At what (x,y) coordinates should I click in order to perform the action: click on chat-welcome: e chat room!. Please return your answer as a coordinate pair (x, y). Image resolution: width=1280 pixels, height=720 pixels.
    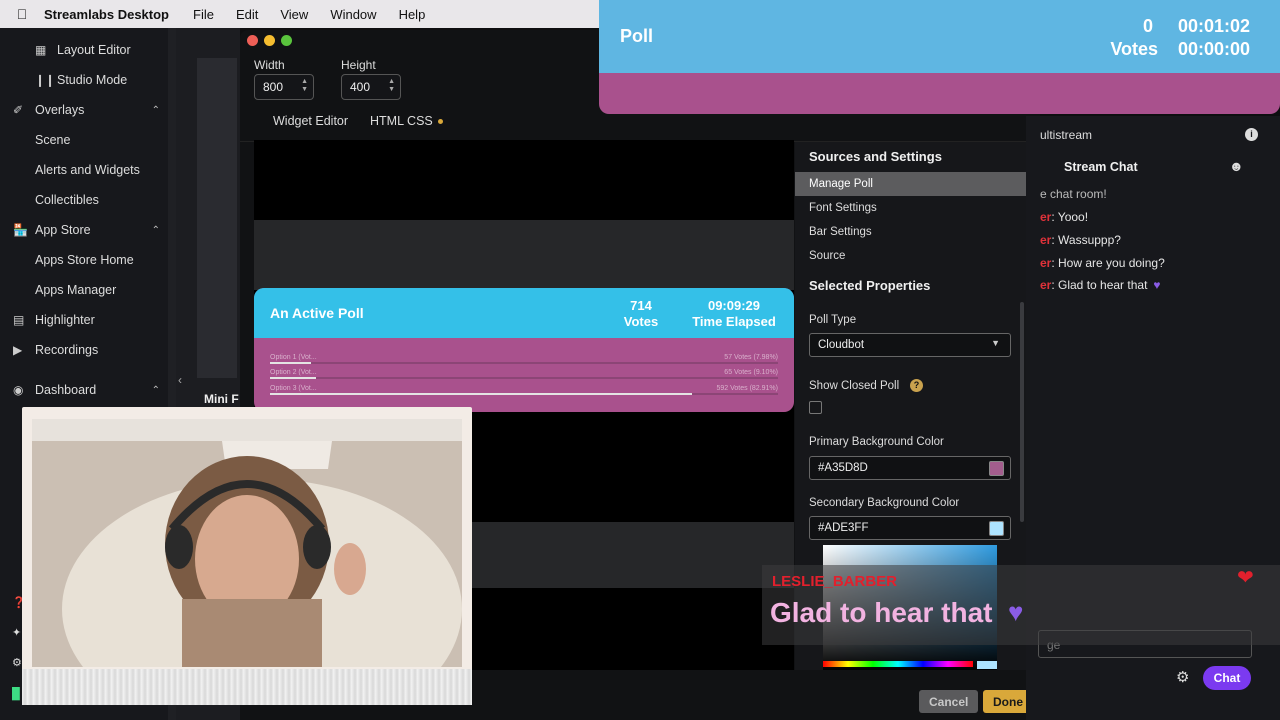
    Looking at the image, I should click on (1073, 194).